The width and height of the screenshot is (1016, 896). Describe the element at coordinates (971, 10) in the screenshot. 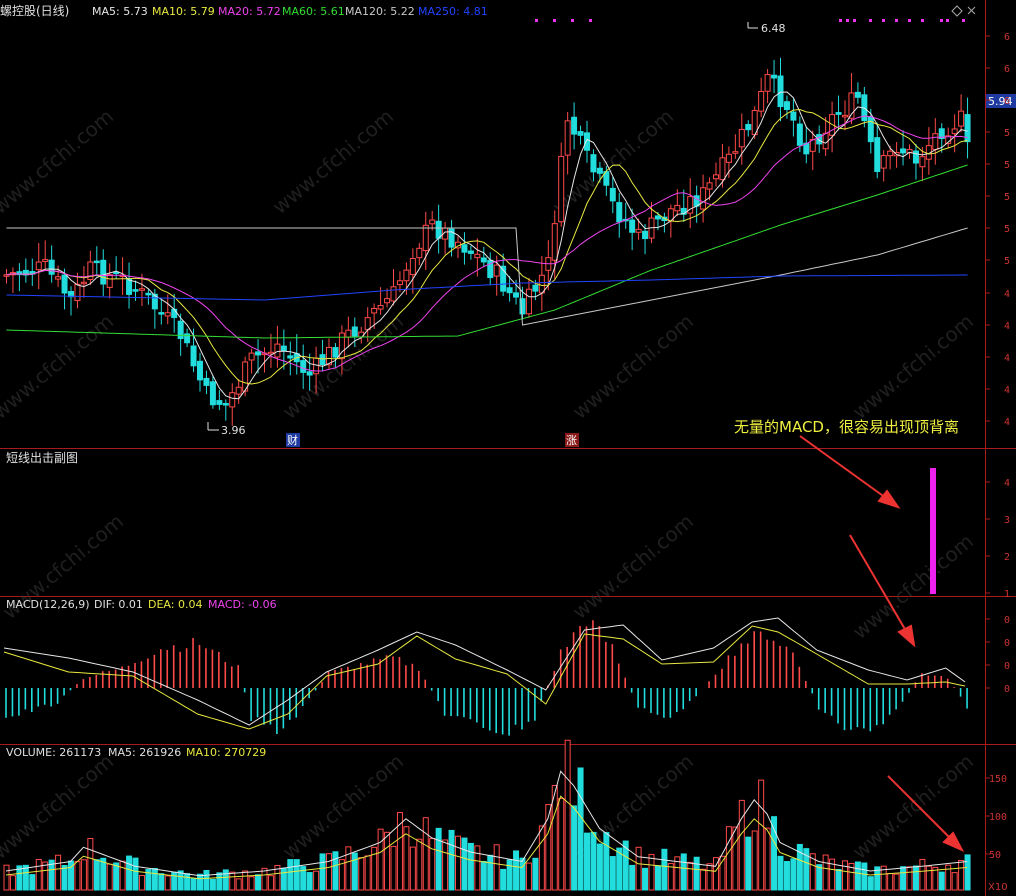

I see `close-icon` at that location.